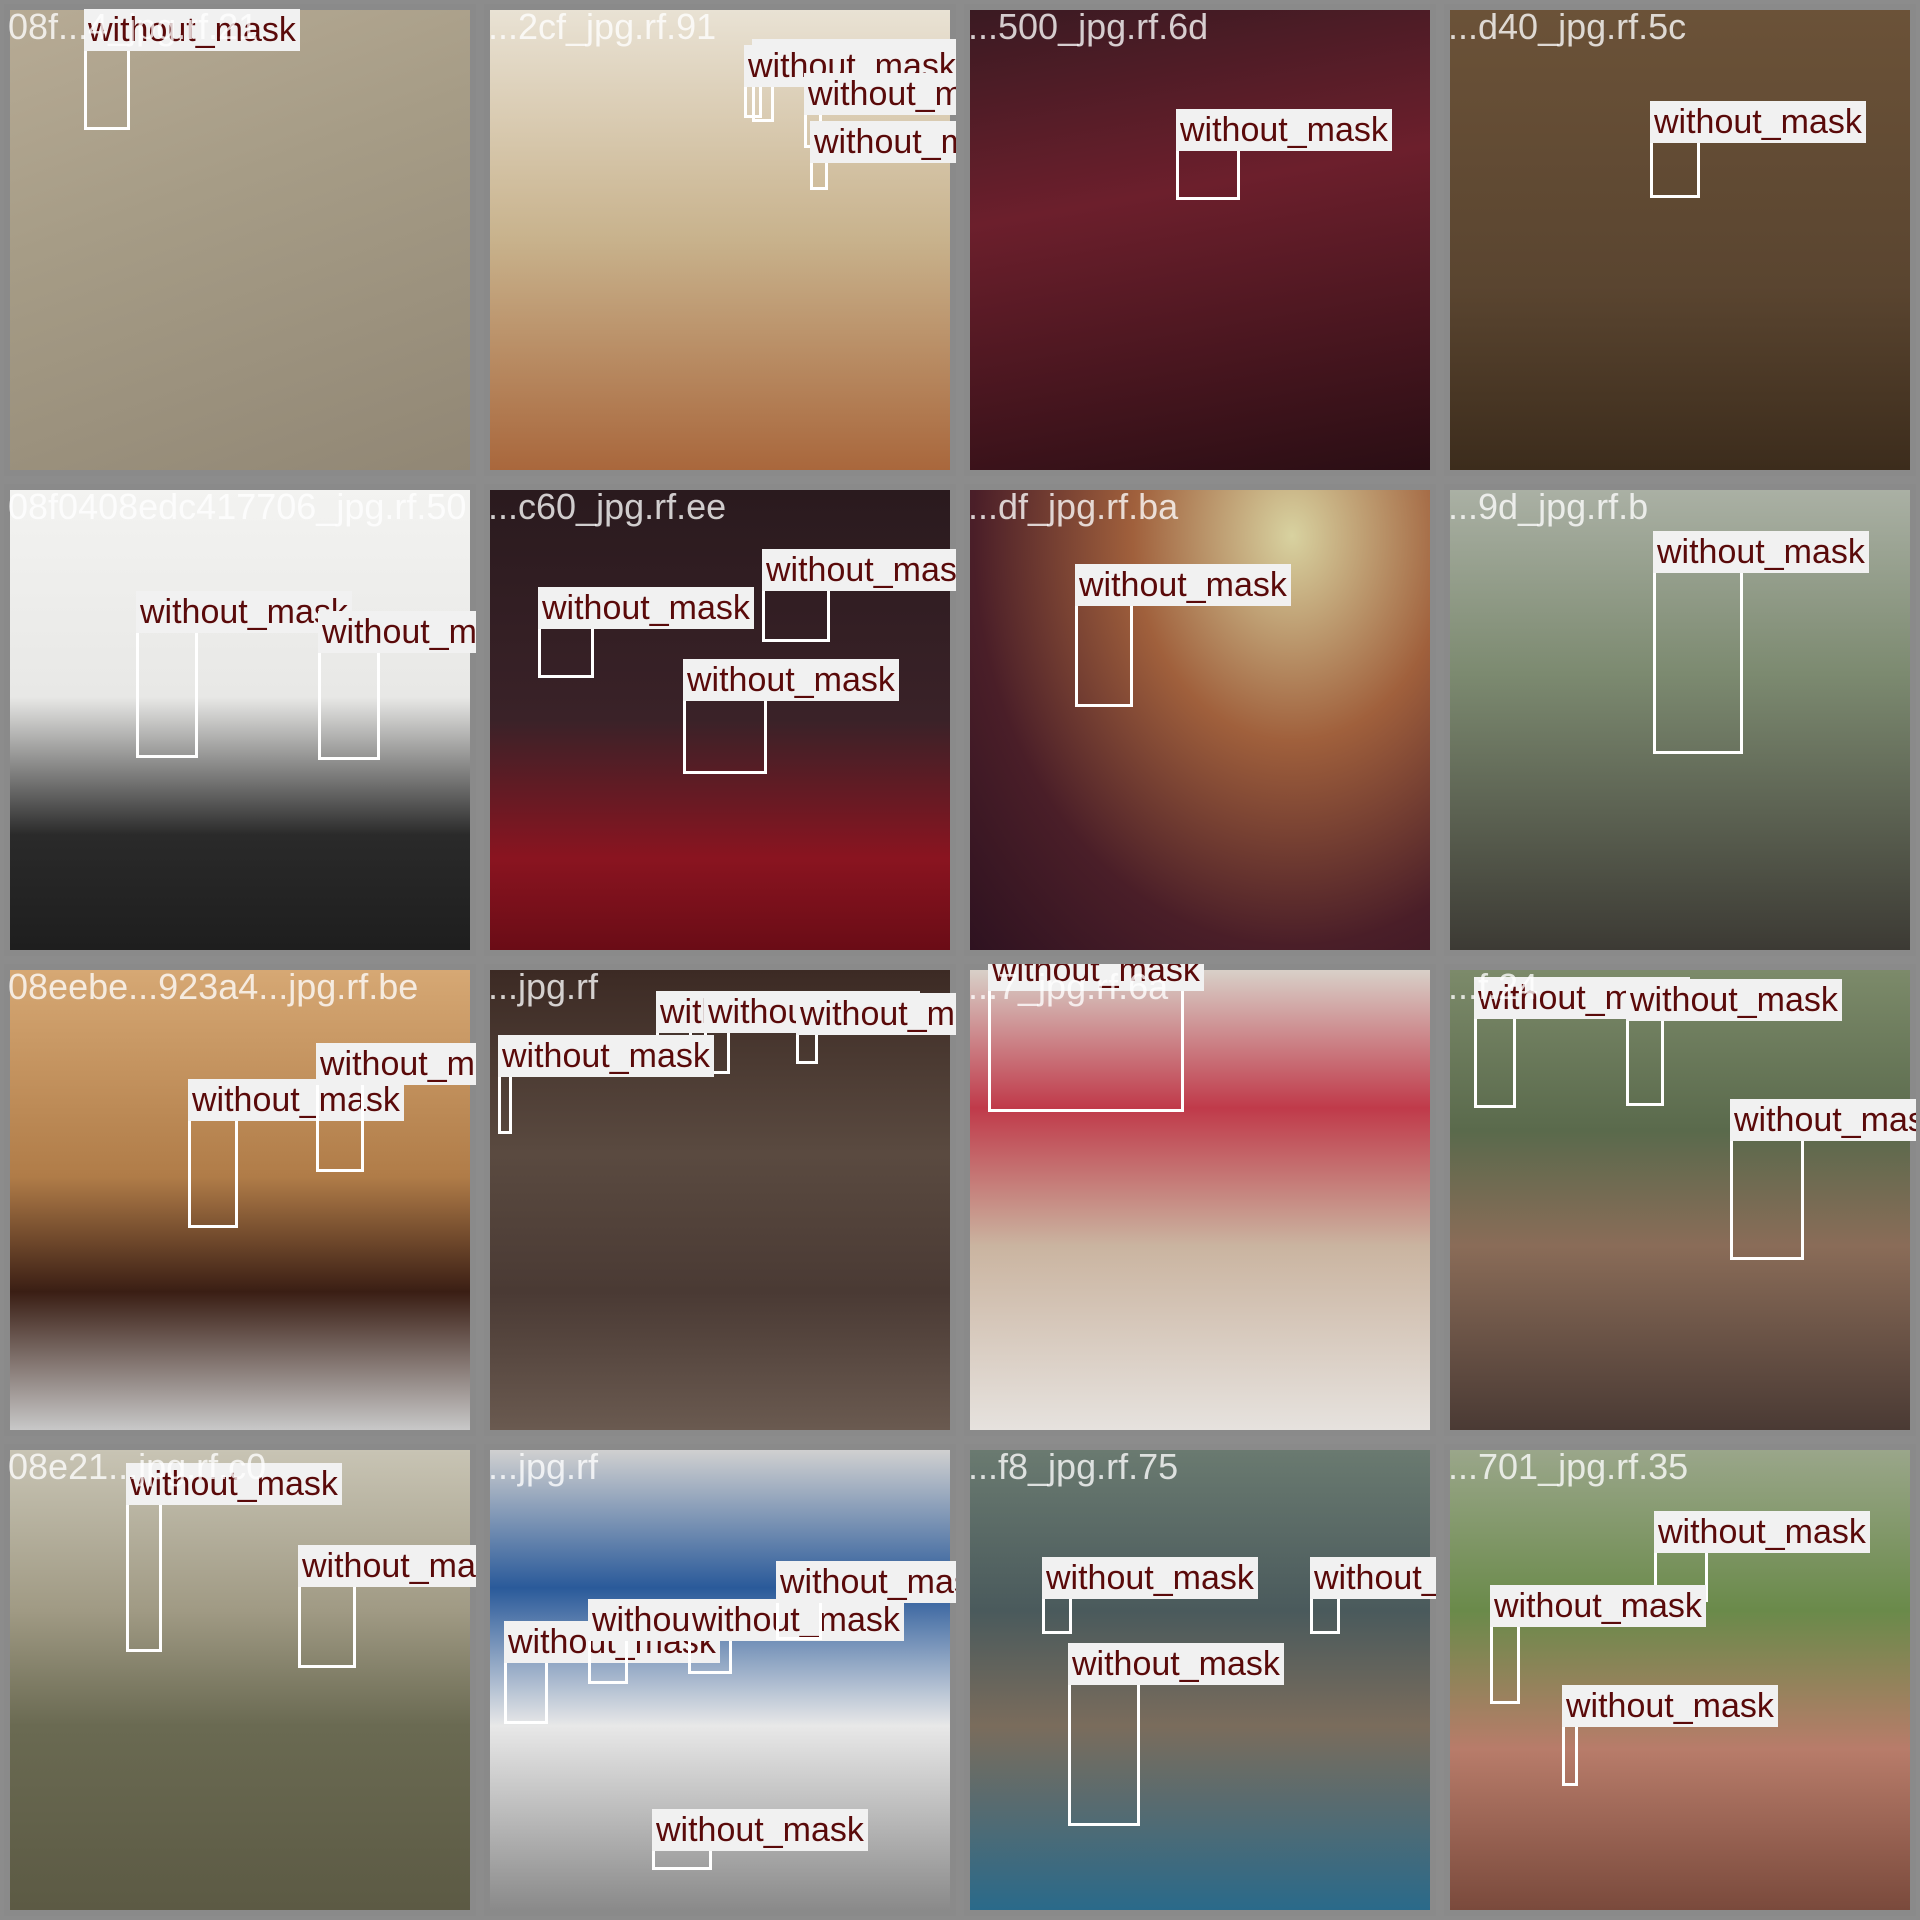  I want to click on filename-label: ...d40_jpg.rf.5c, so click(1567, 26).